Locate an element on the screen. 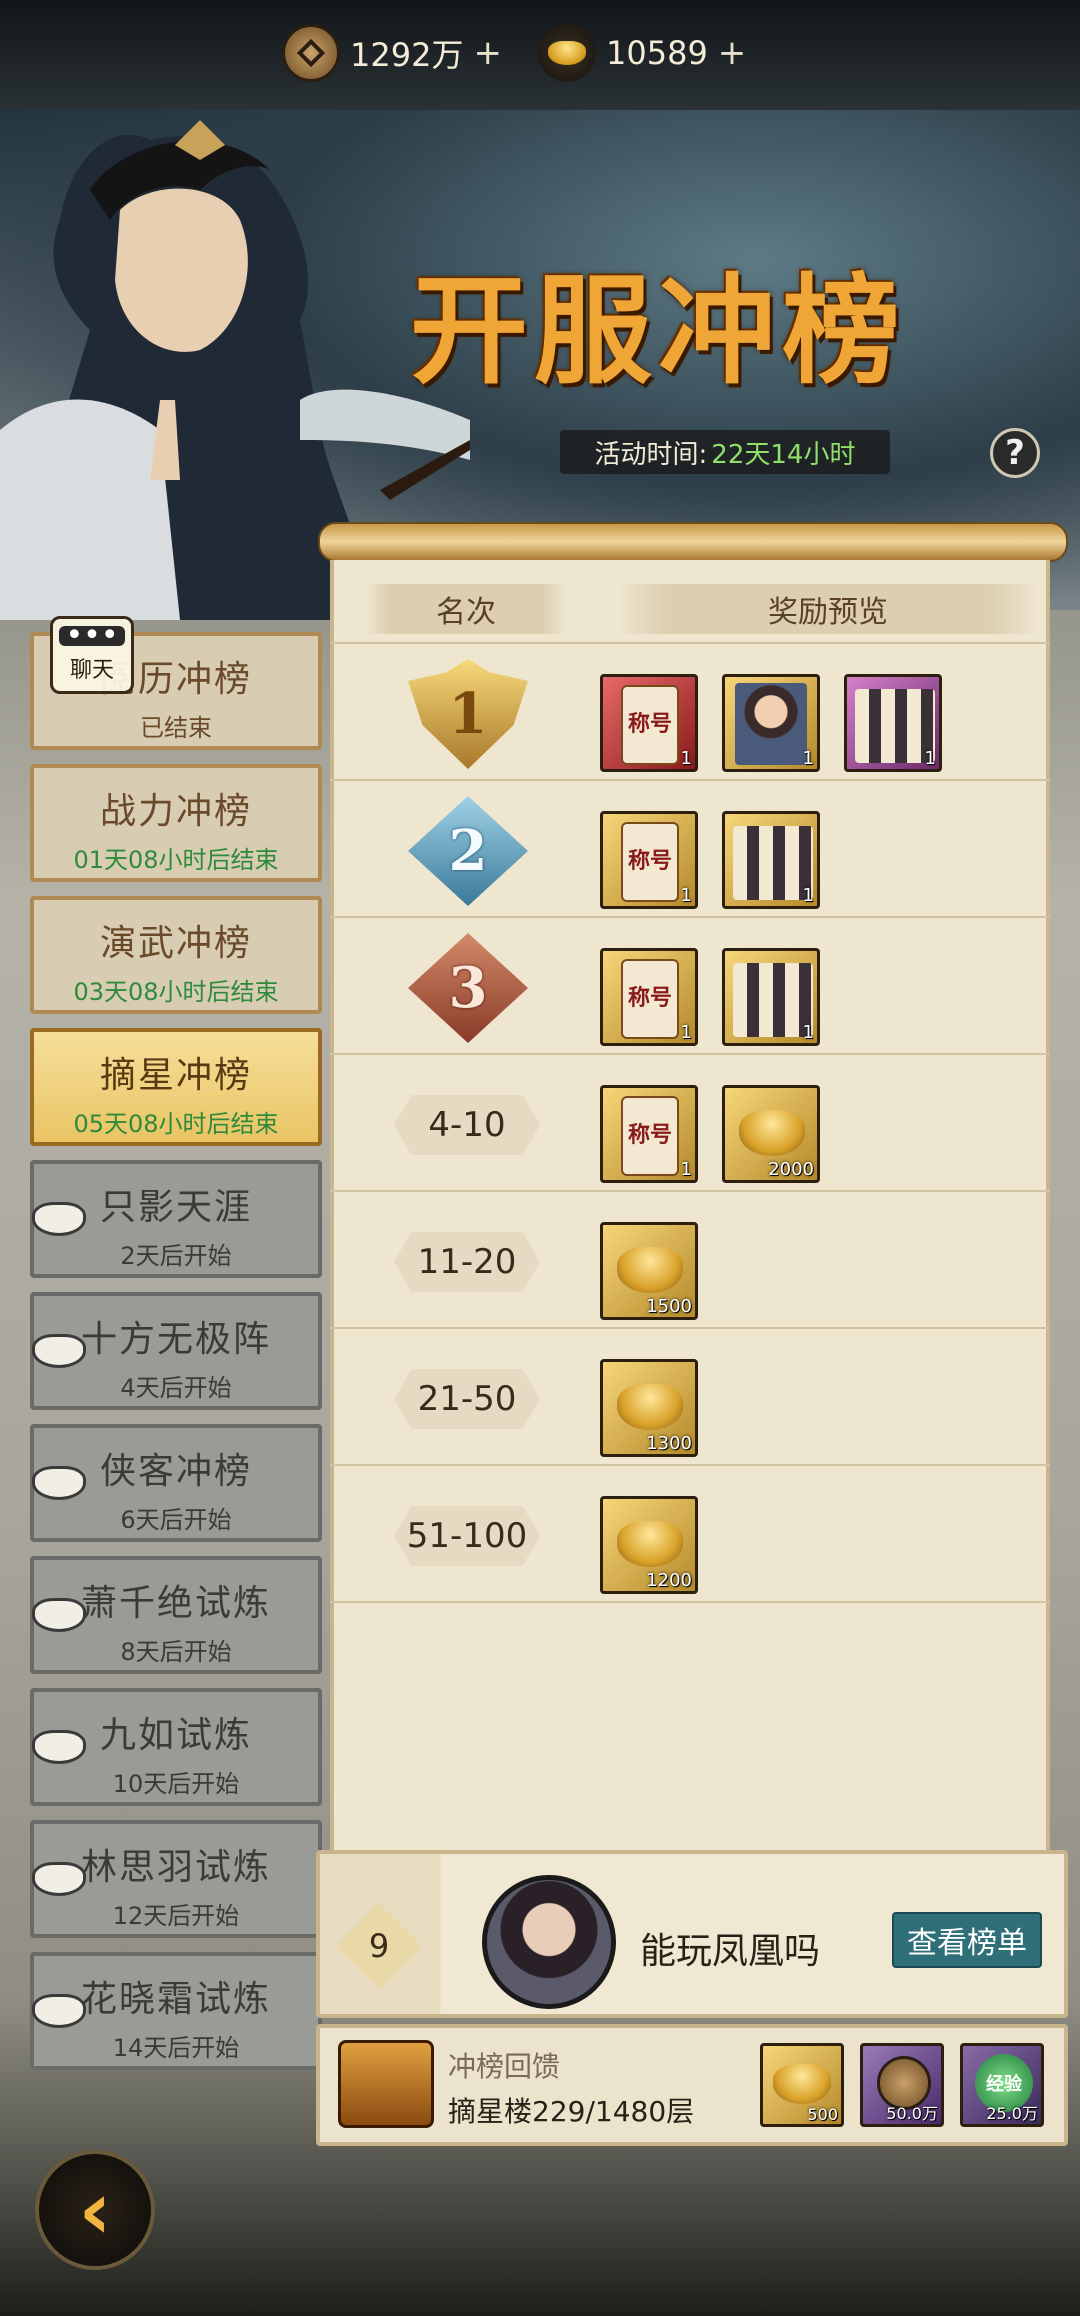 Image resolution: width=1080 pixels, height=2316 pixels. coin-amount: 1292万 is located at coordinates (407, 55).